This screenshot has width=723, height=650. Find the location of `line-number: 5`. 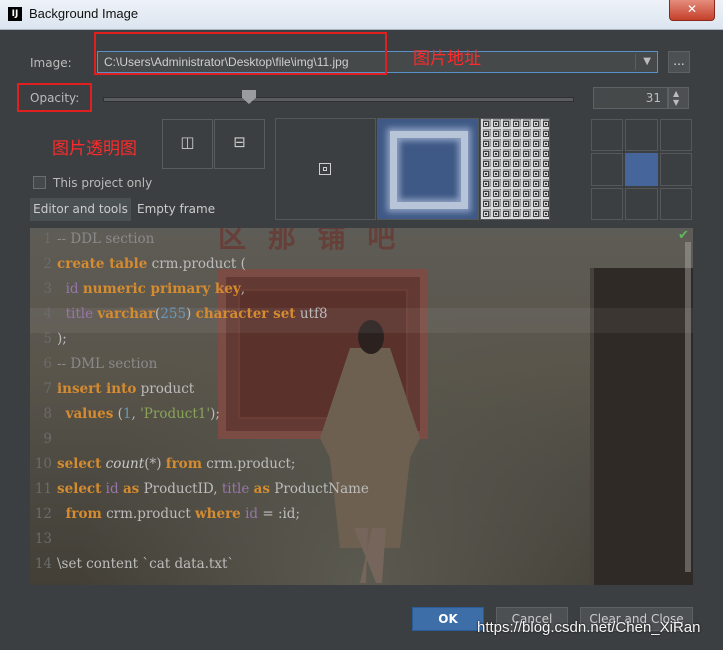

line-number: 5 is located at coordinates (47, 339).